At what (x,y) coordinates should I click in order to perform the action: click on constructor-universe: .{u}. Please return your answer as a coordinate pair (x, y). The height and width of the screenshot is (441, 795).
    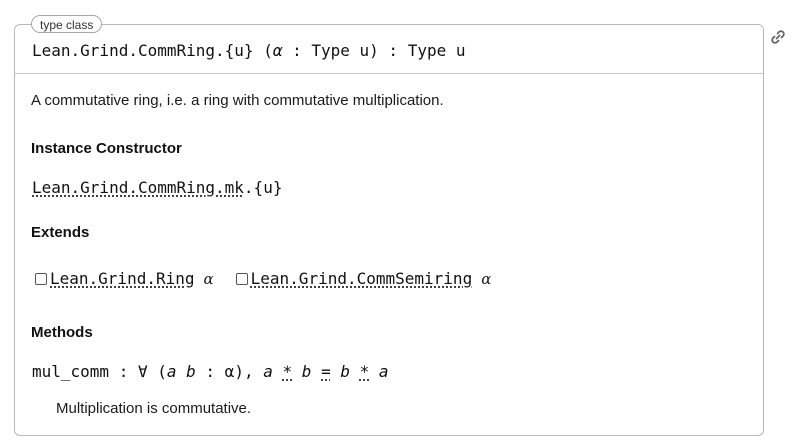
    Looking at the image, I should click on (263, 187).